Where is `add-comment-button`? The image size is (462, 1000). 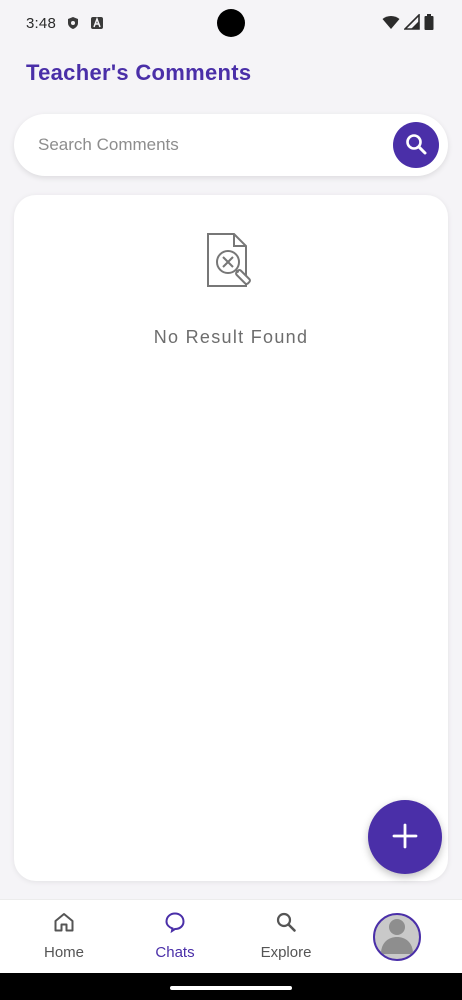 add-comment-button is located at coordinates (405, 837).